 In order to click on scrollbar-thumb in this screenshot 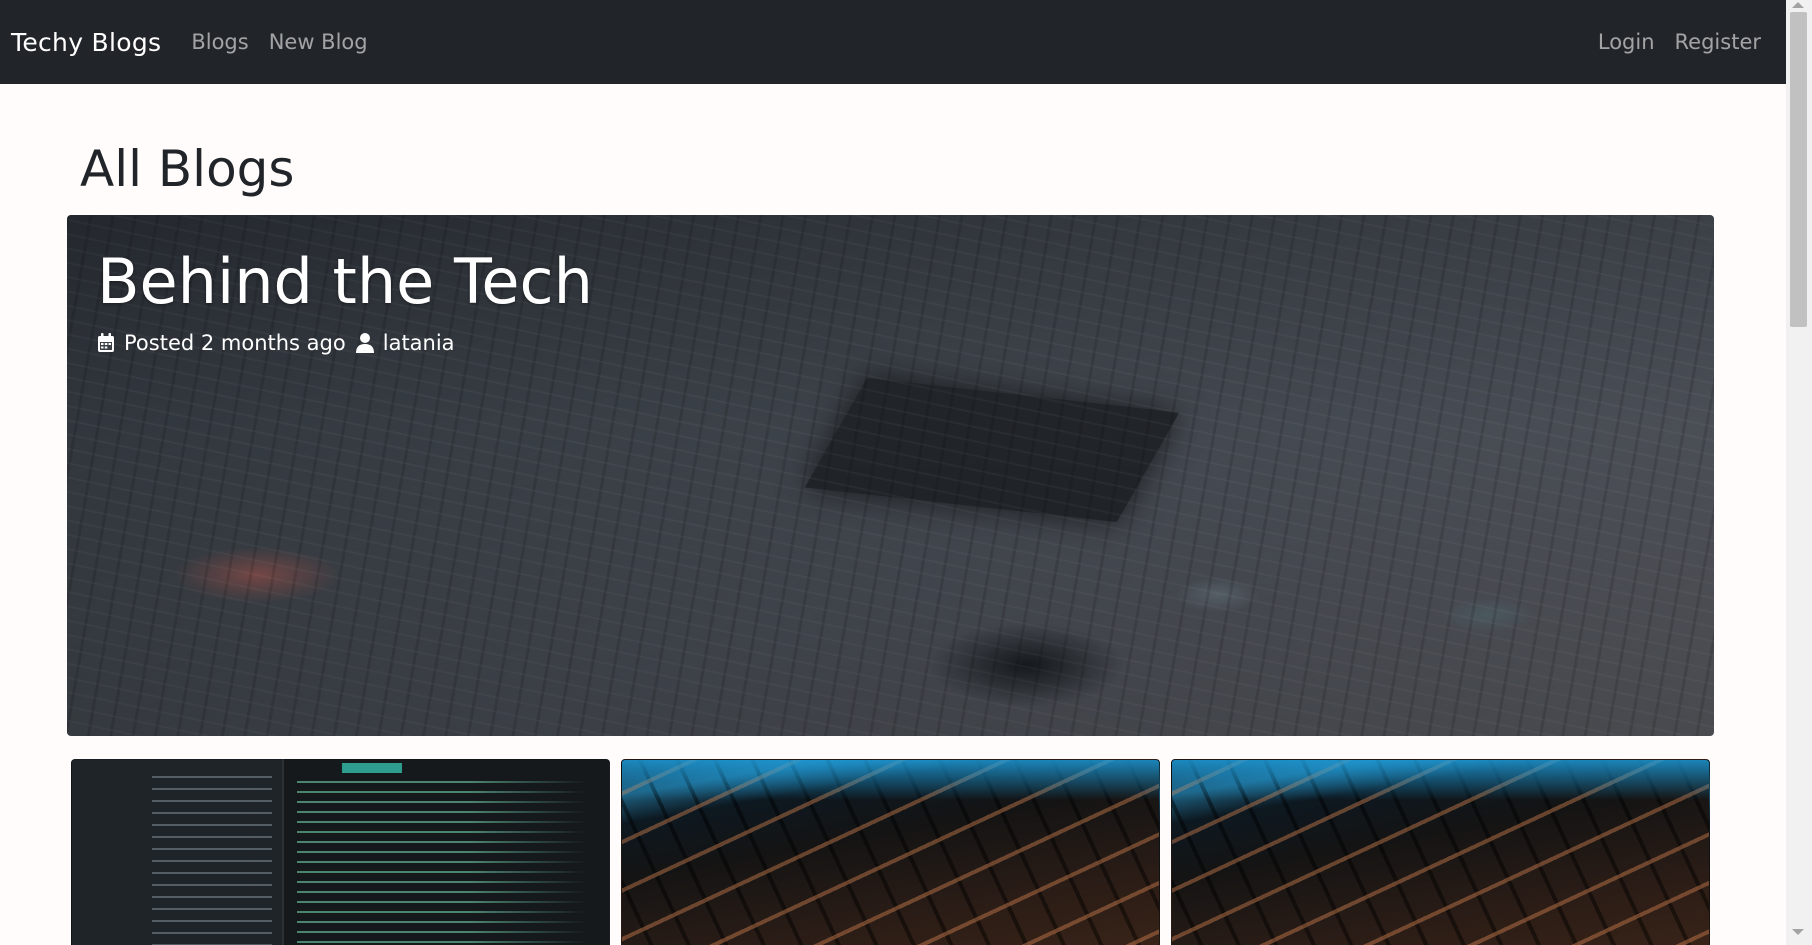, I will do `click(1798, 169)`.